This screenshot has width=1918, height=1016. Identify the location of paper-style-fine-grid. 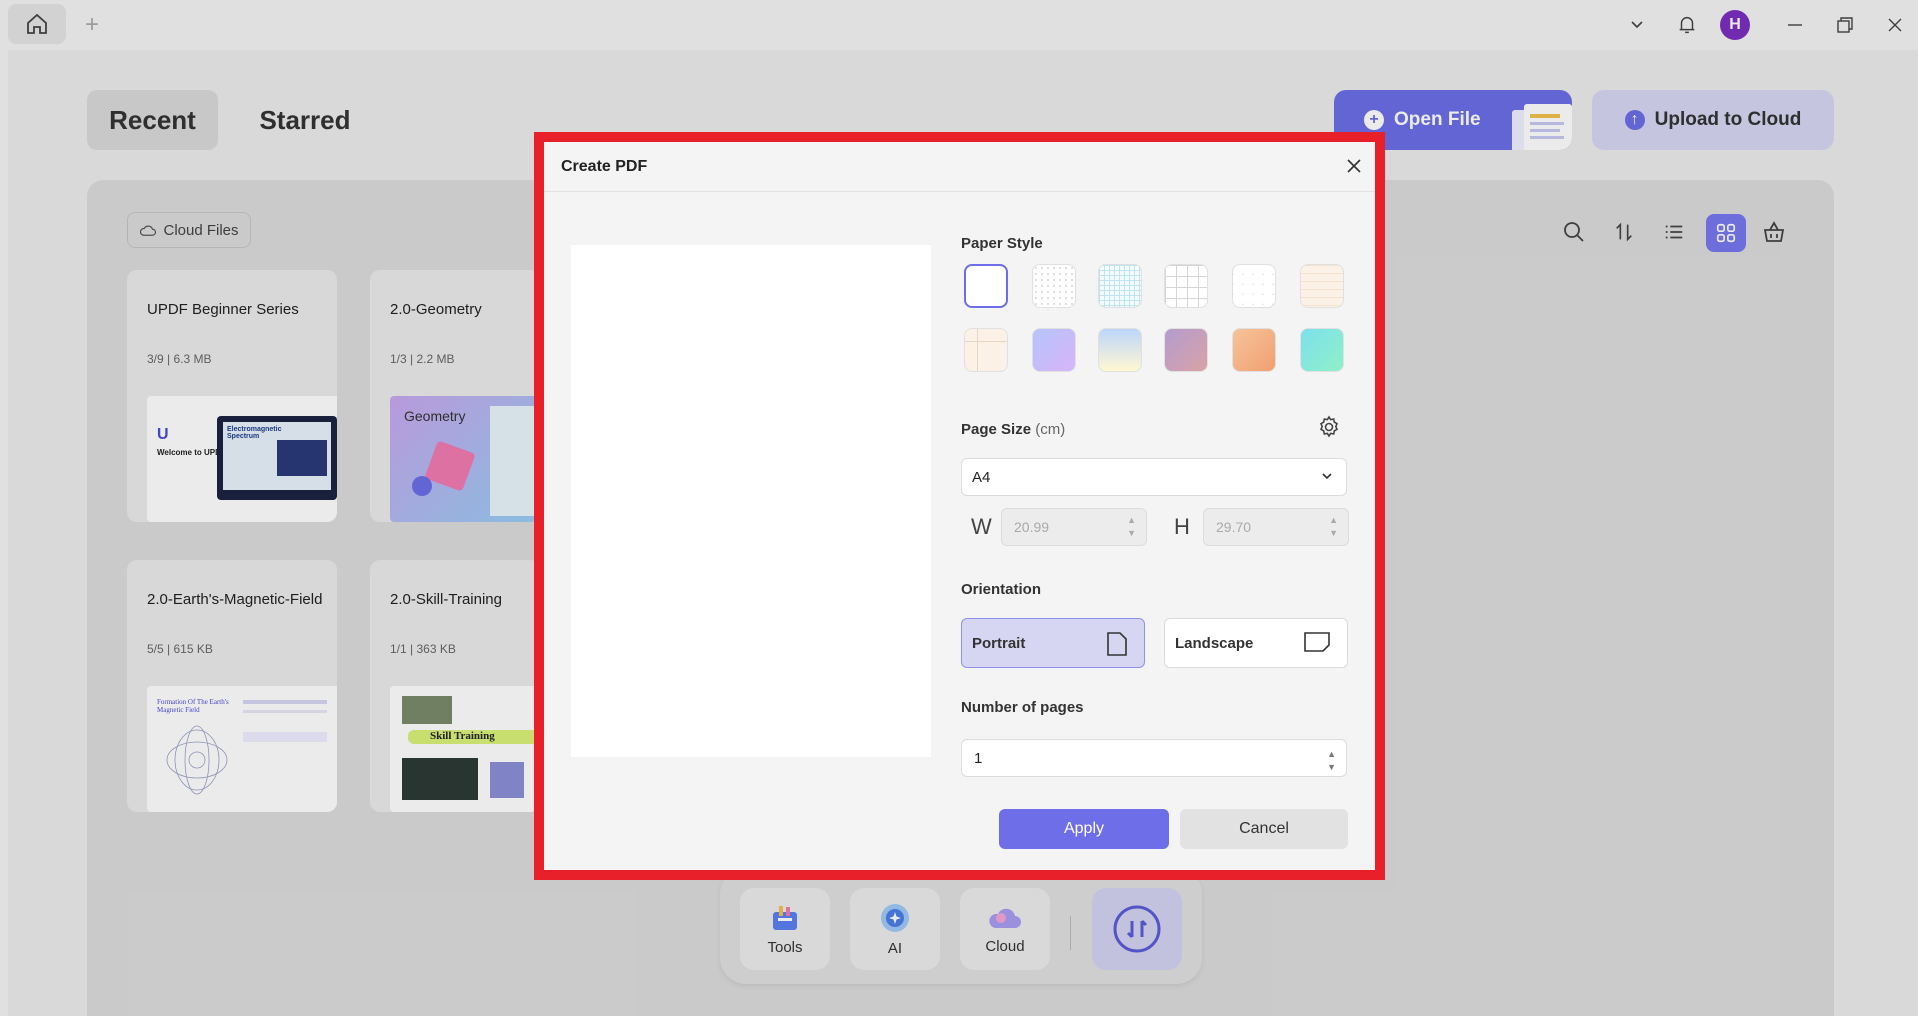
(1120, 286).